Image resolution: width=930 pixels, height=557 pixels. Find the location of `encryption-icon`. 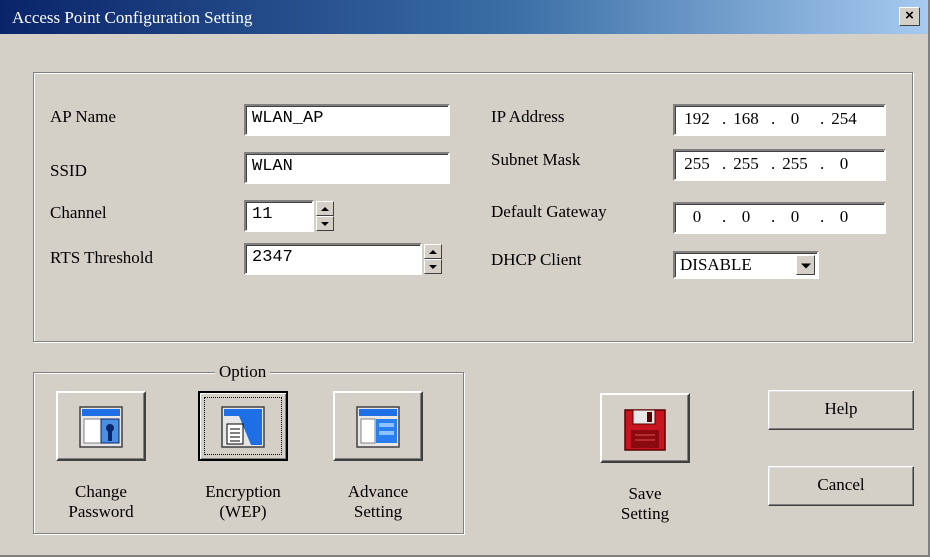

encryption-icon is located at coordinates (243, 427).